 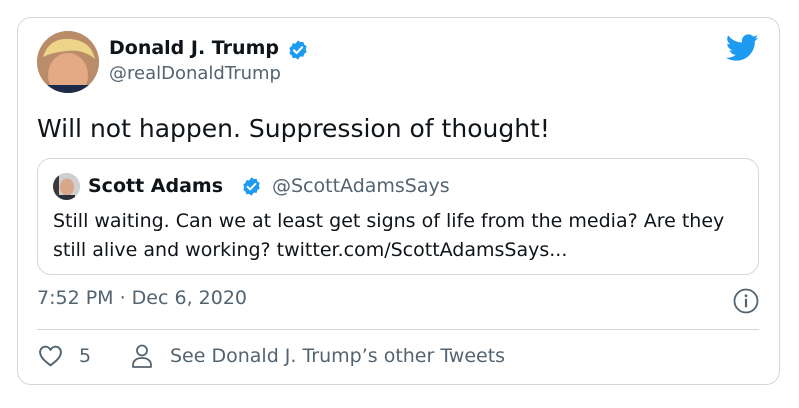 What do you see at coordinates (337, 356) in the screenshot?
I see `see-other-tweets-link: See Donald J. Trump’s other Tweets` at bounding box center [337, 356].